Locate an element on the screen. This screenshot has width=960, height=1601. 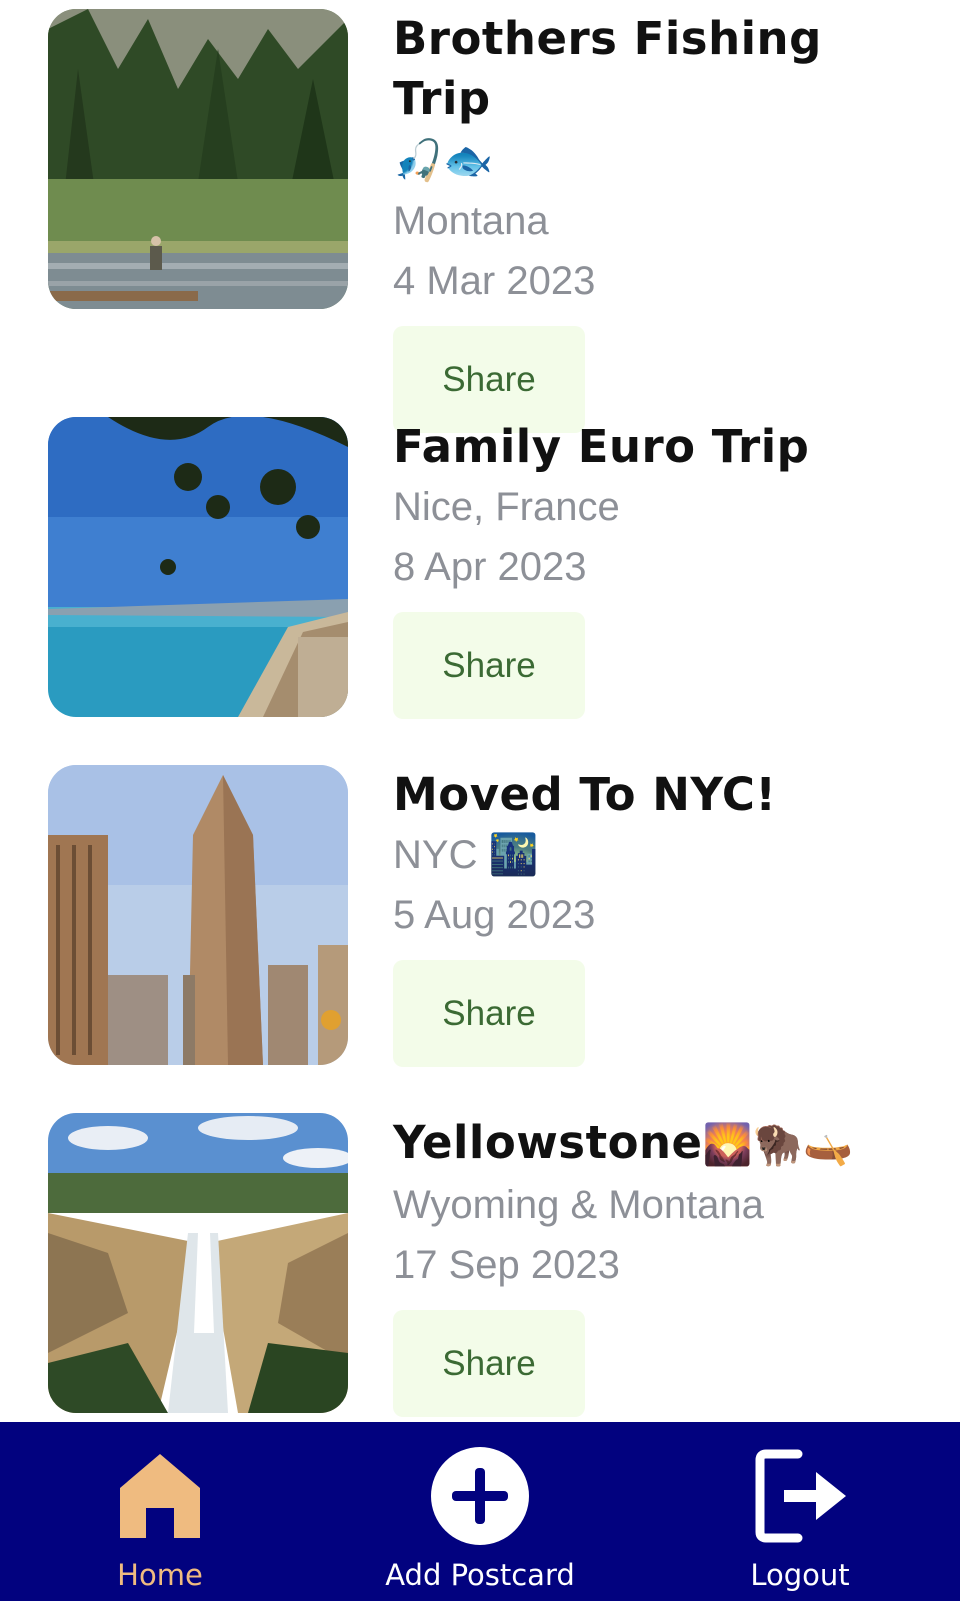
coastline-photo is located at coordinates (198, 567).